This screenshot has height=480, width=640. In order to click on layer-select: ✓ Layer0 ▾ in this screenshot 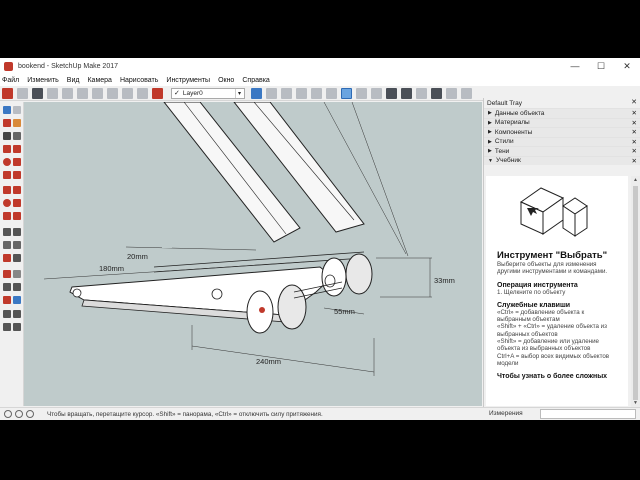, I will do `click(208, 93)`.